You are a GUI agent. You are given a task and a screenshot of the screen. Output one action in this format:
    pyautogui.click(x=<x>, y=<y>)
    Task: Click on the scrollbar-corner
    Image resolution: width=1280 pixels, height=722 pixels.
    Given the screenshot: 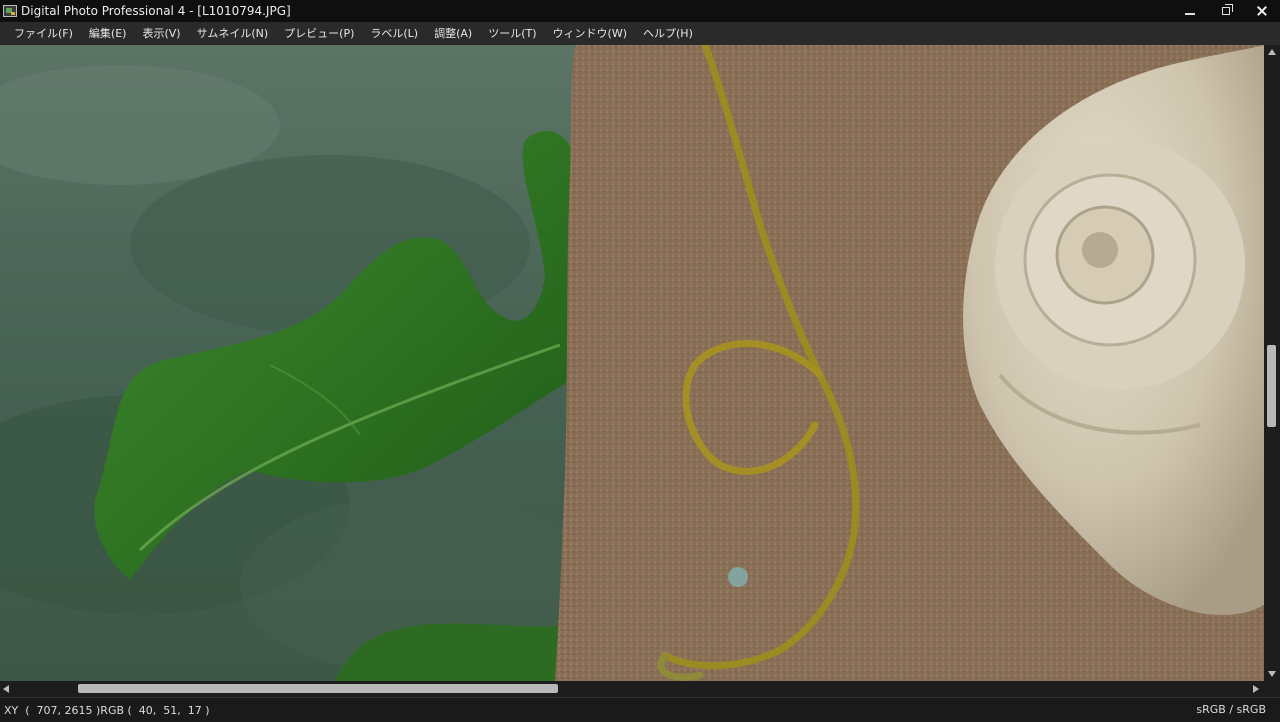 What is the action you would take?
    pyautogui.click(x=1272, y=689)
    